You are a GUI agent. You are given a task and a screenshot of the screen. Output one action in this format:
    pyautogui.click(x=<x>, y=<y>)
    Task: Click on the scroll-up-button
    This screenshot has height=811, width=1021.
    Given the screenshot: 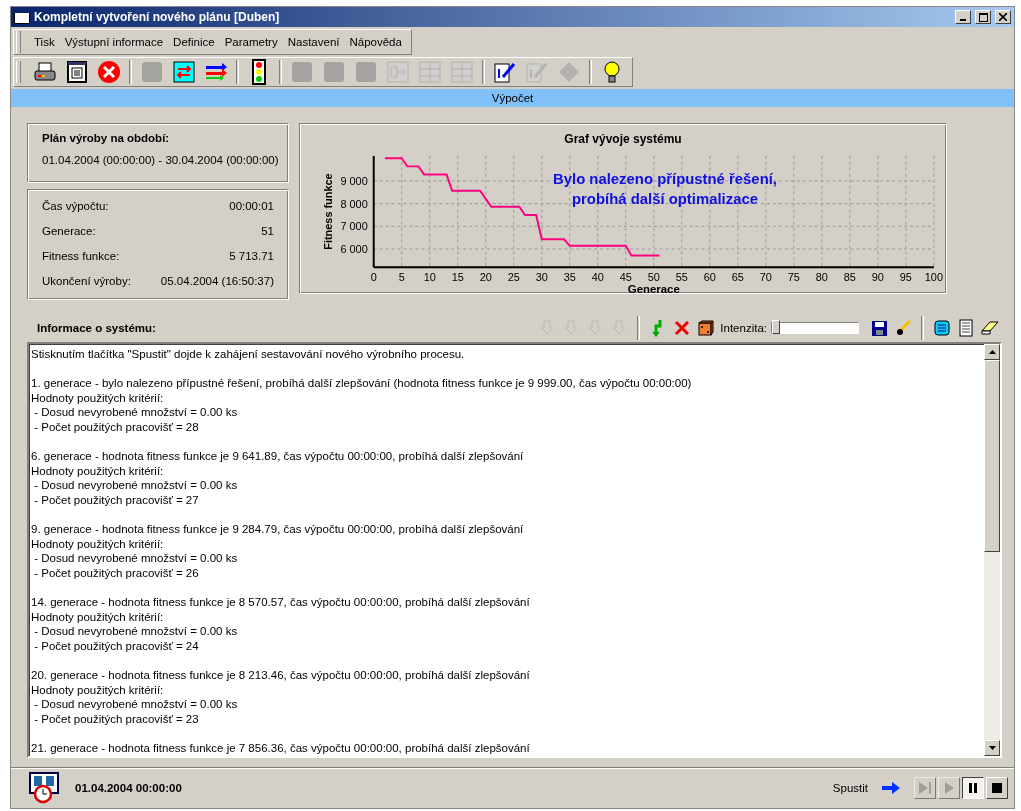 What is the action you would take?
    pyautogui.click(x=992, y=352)
    